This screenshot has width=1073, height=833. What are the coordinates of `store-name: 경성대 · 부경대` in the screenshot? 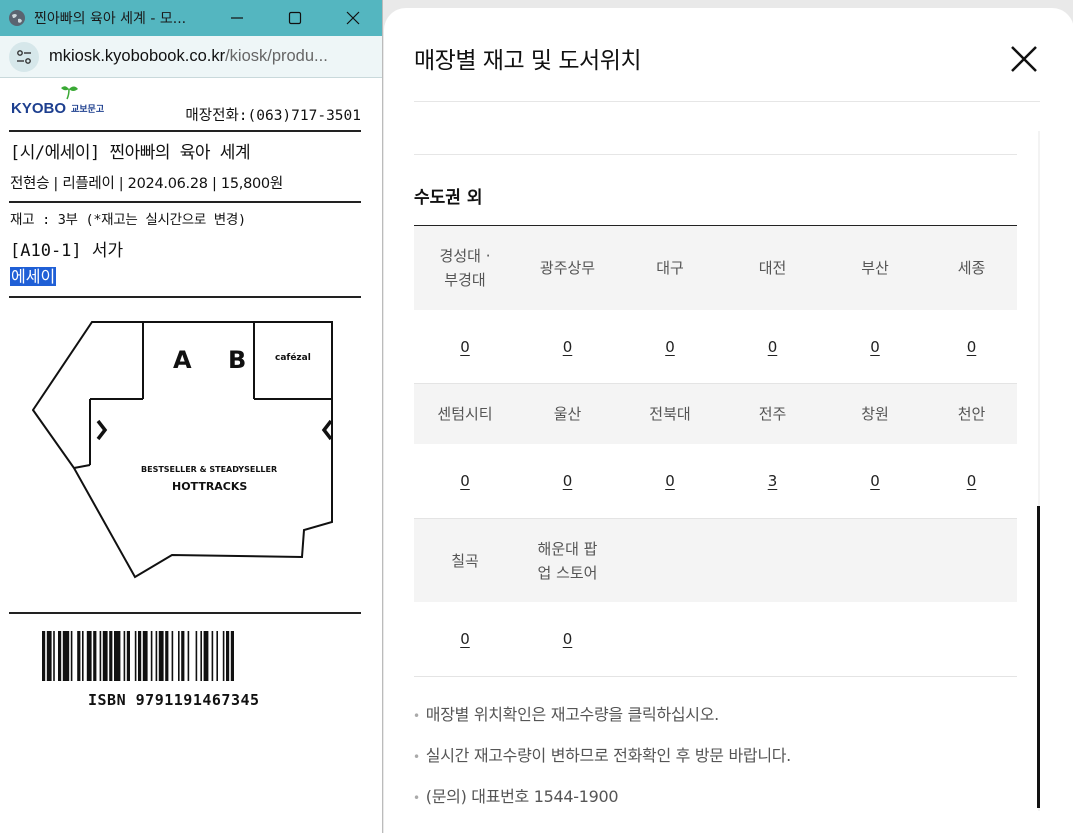 It's located at (465, 268).